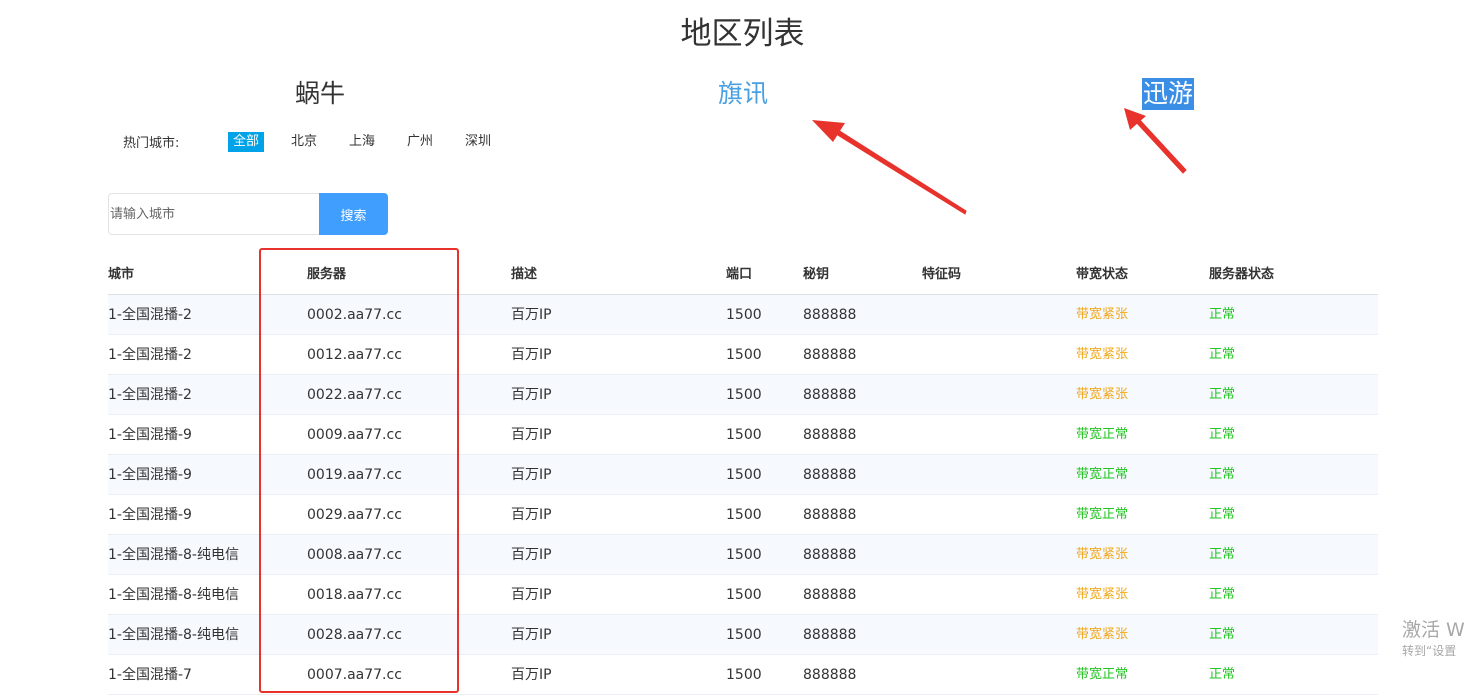  I want to click on header-feature-code: 特征码, so click(942, 274).